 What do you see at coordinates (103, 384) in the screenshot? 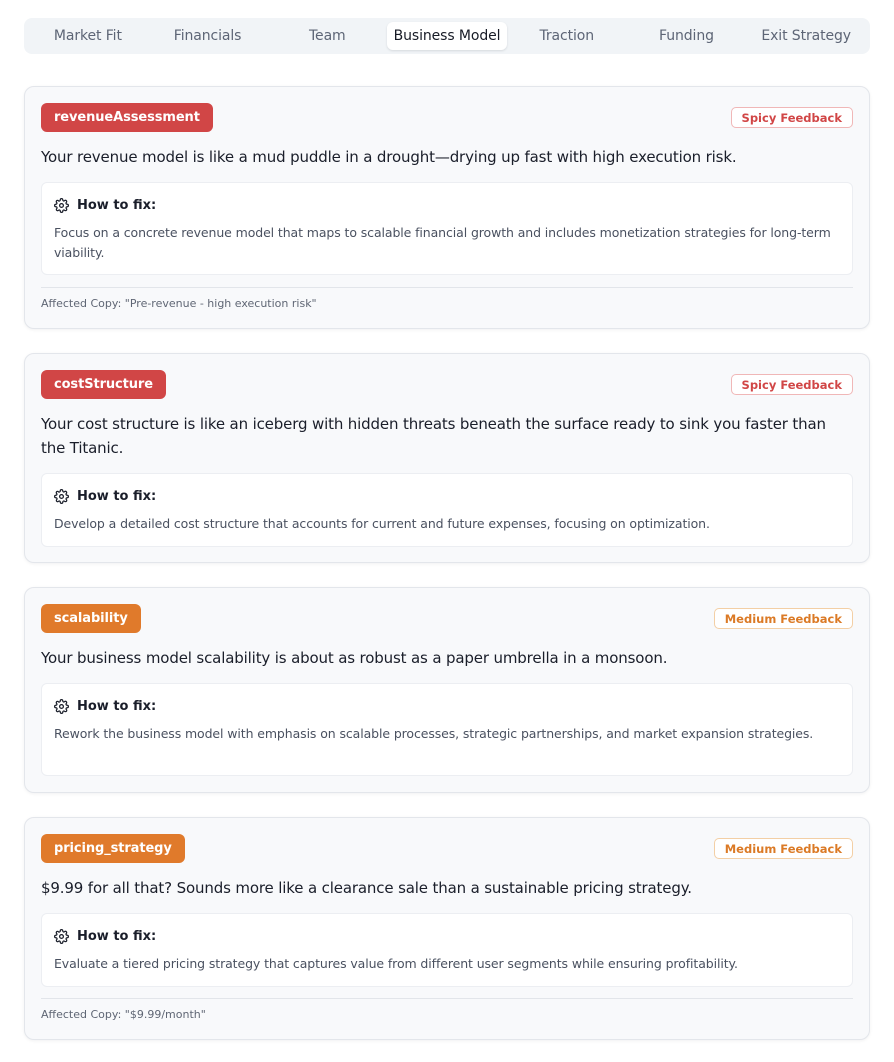
I see `category-tag: costStructure` at bounding box center [103, 384].